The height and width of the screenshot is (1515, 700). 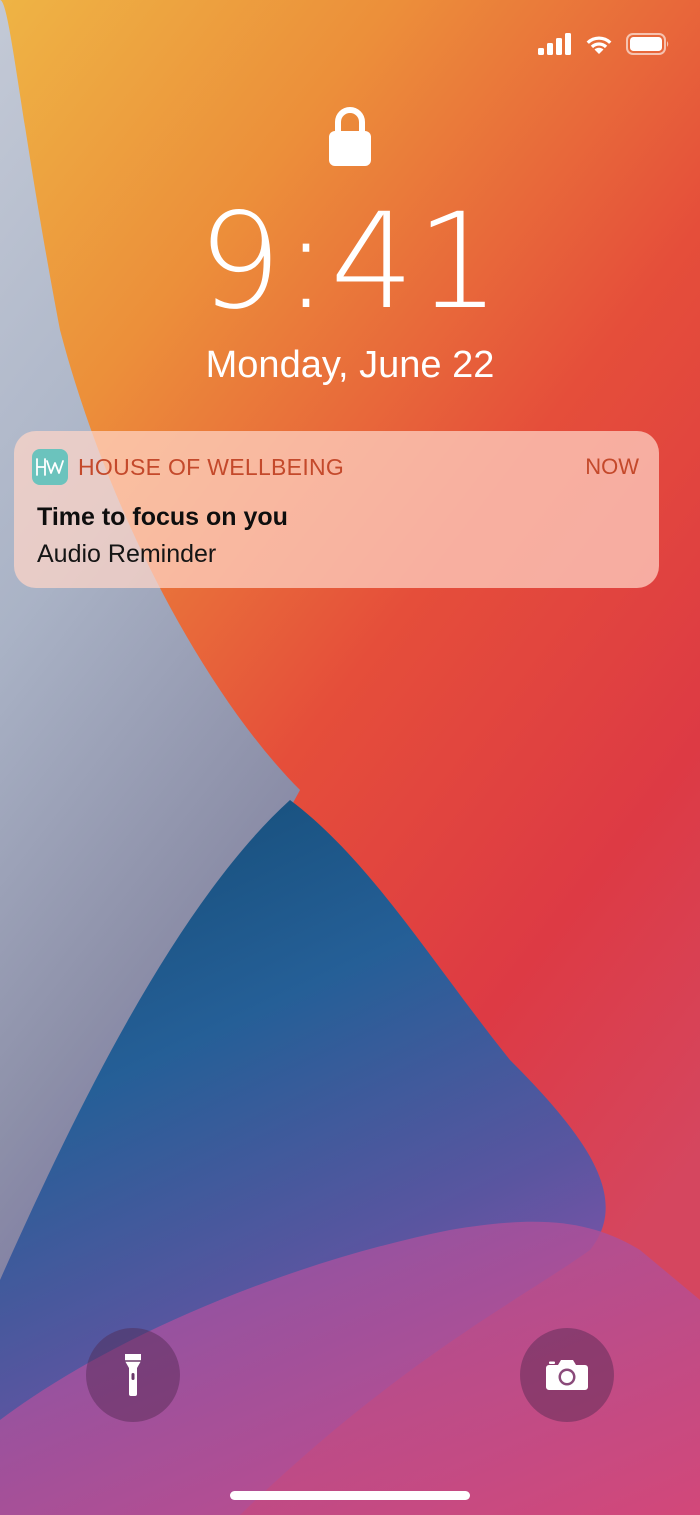 What do you see at coordinates (647, 44) in the screenshot?
I see `battery-icon` at bounding box center [647, 44].